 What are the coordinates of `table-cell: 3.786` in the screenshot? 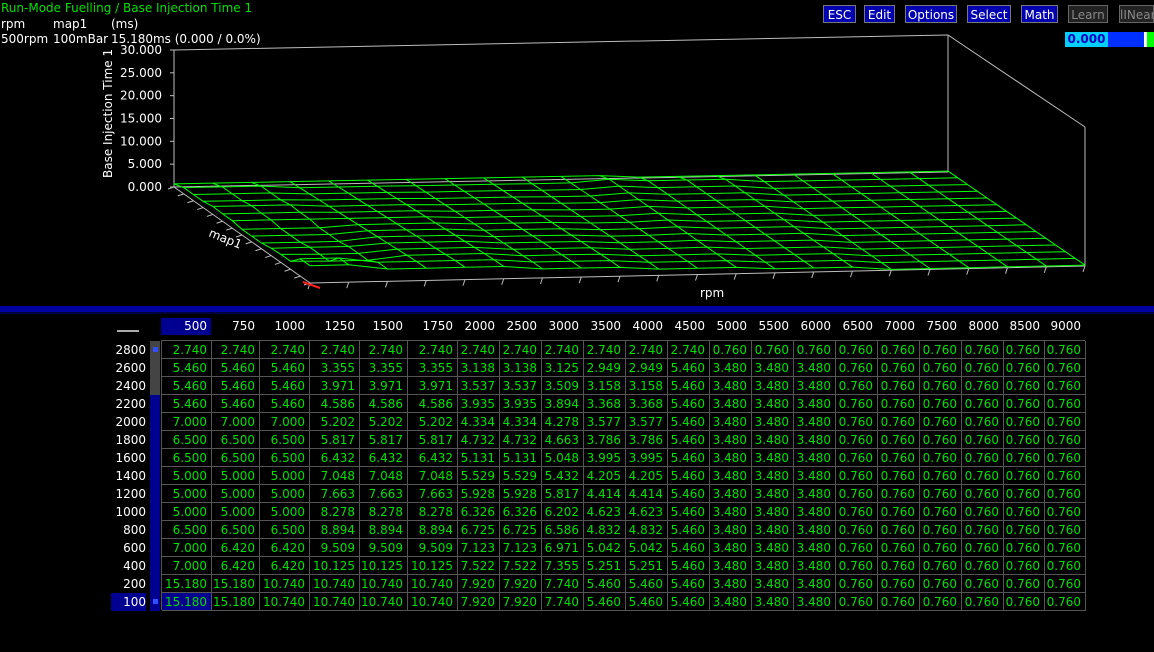 It's located at (647, 440).